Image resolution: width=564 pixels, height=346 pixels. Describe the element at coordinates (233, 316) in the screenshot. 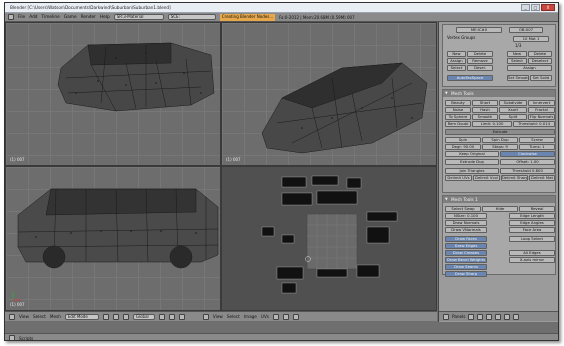

I see `uv-menu-select: Select` at that location.